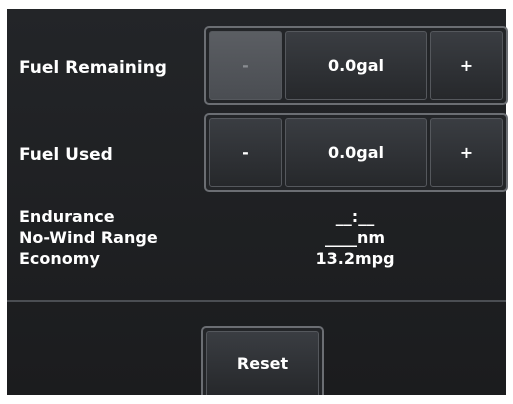  Describe the element at coordinates (355, 216) in the screenshot. I see `endurance-value: __:__` at that location.